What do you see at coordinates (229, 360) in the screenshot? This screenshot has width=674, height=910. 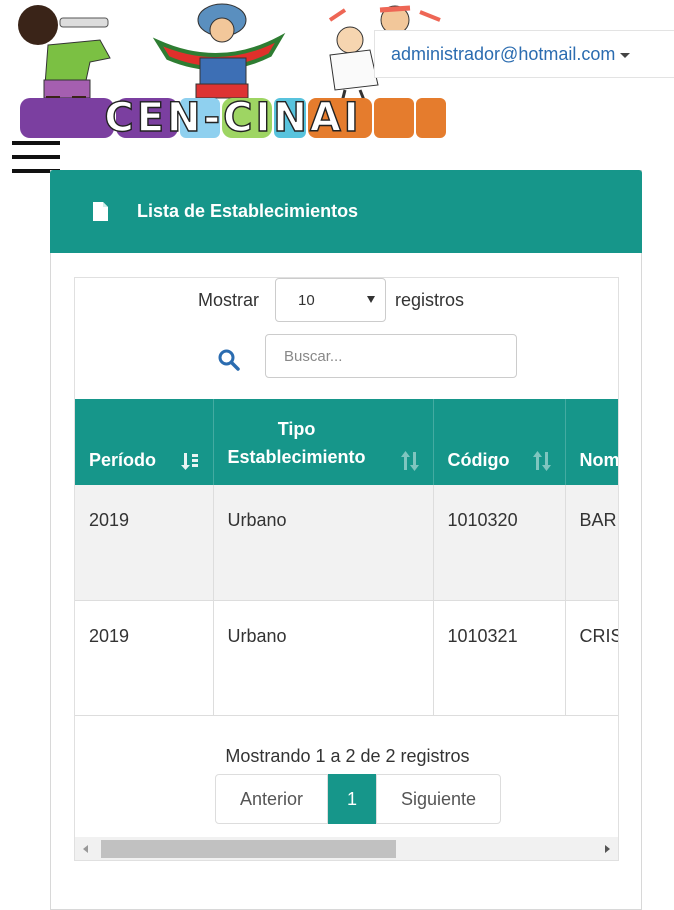 I see `search-icon` at bounding box center [229, 360].